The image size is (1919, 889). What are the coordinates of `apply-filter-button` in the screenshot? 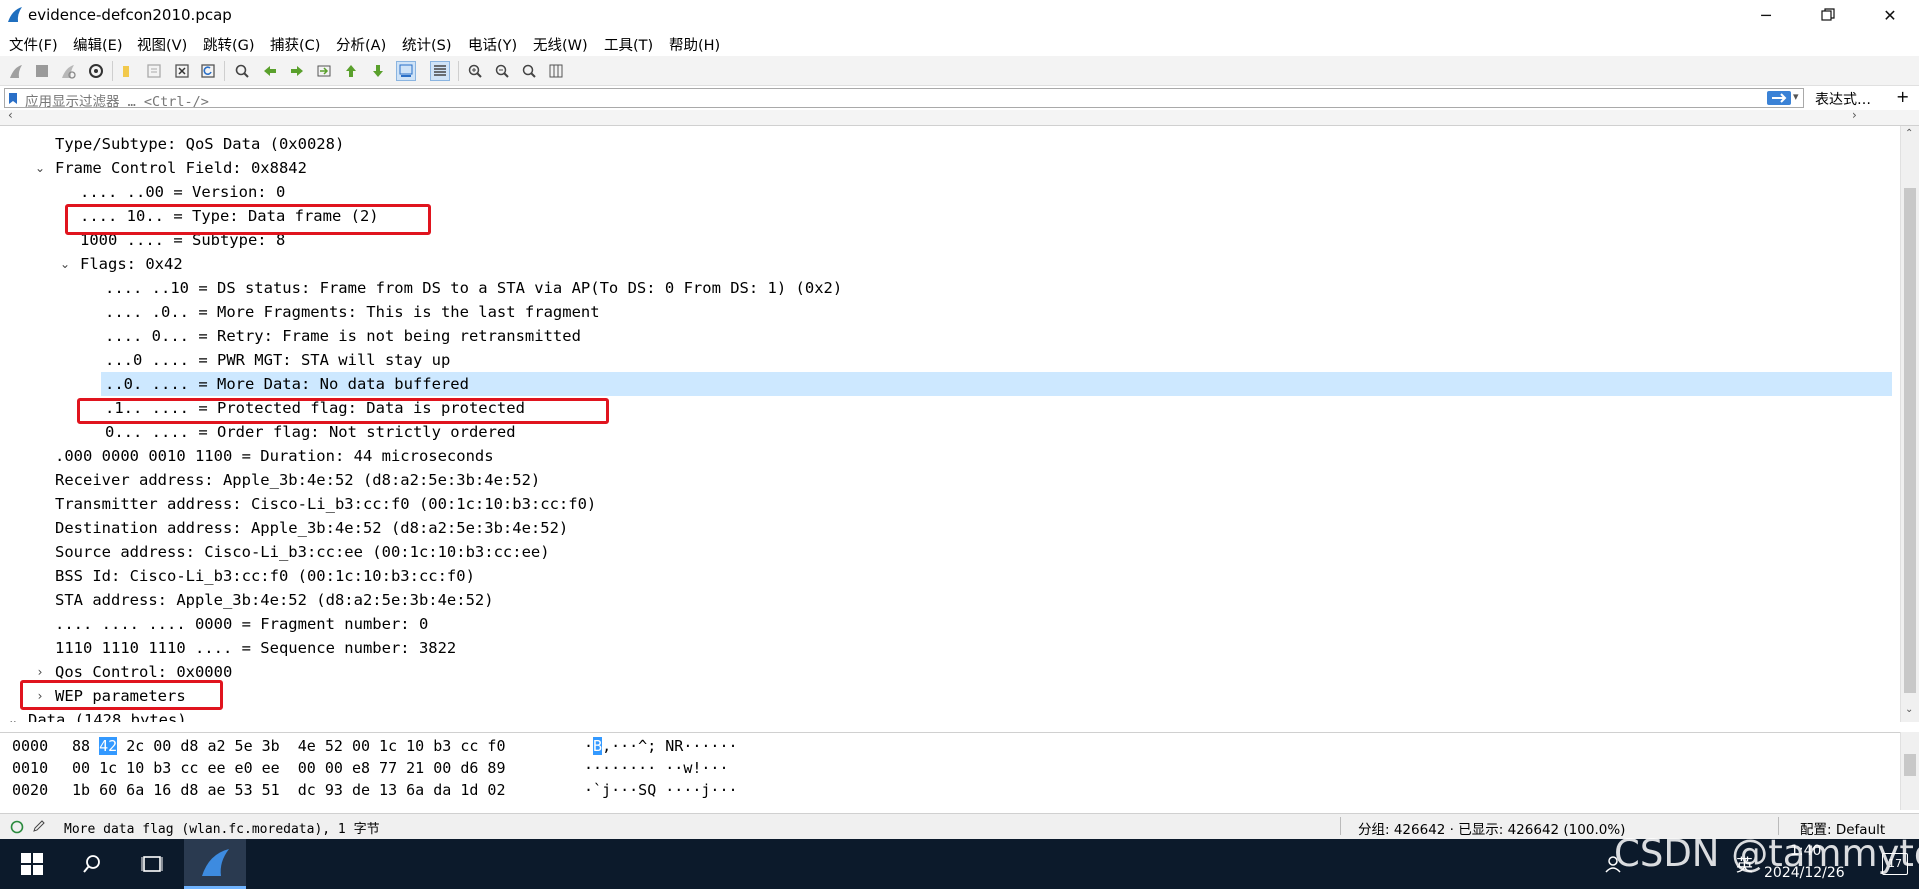 It's located at (1779, 98).